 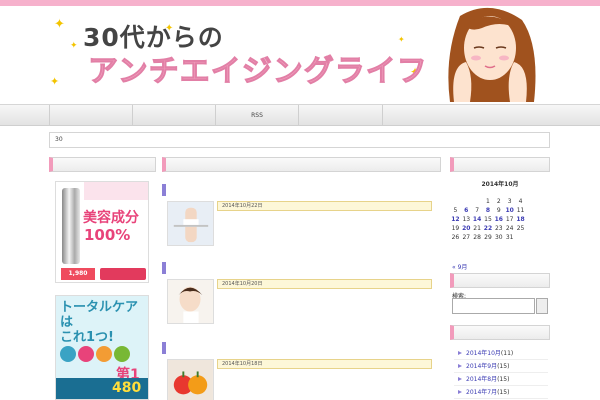 What do you see at coordinates (174, 115) in the screenshot?
I see `nav-item-sitemap` at bounding box center [174, 115].